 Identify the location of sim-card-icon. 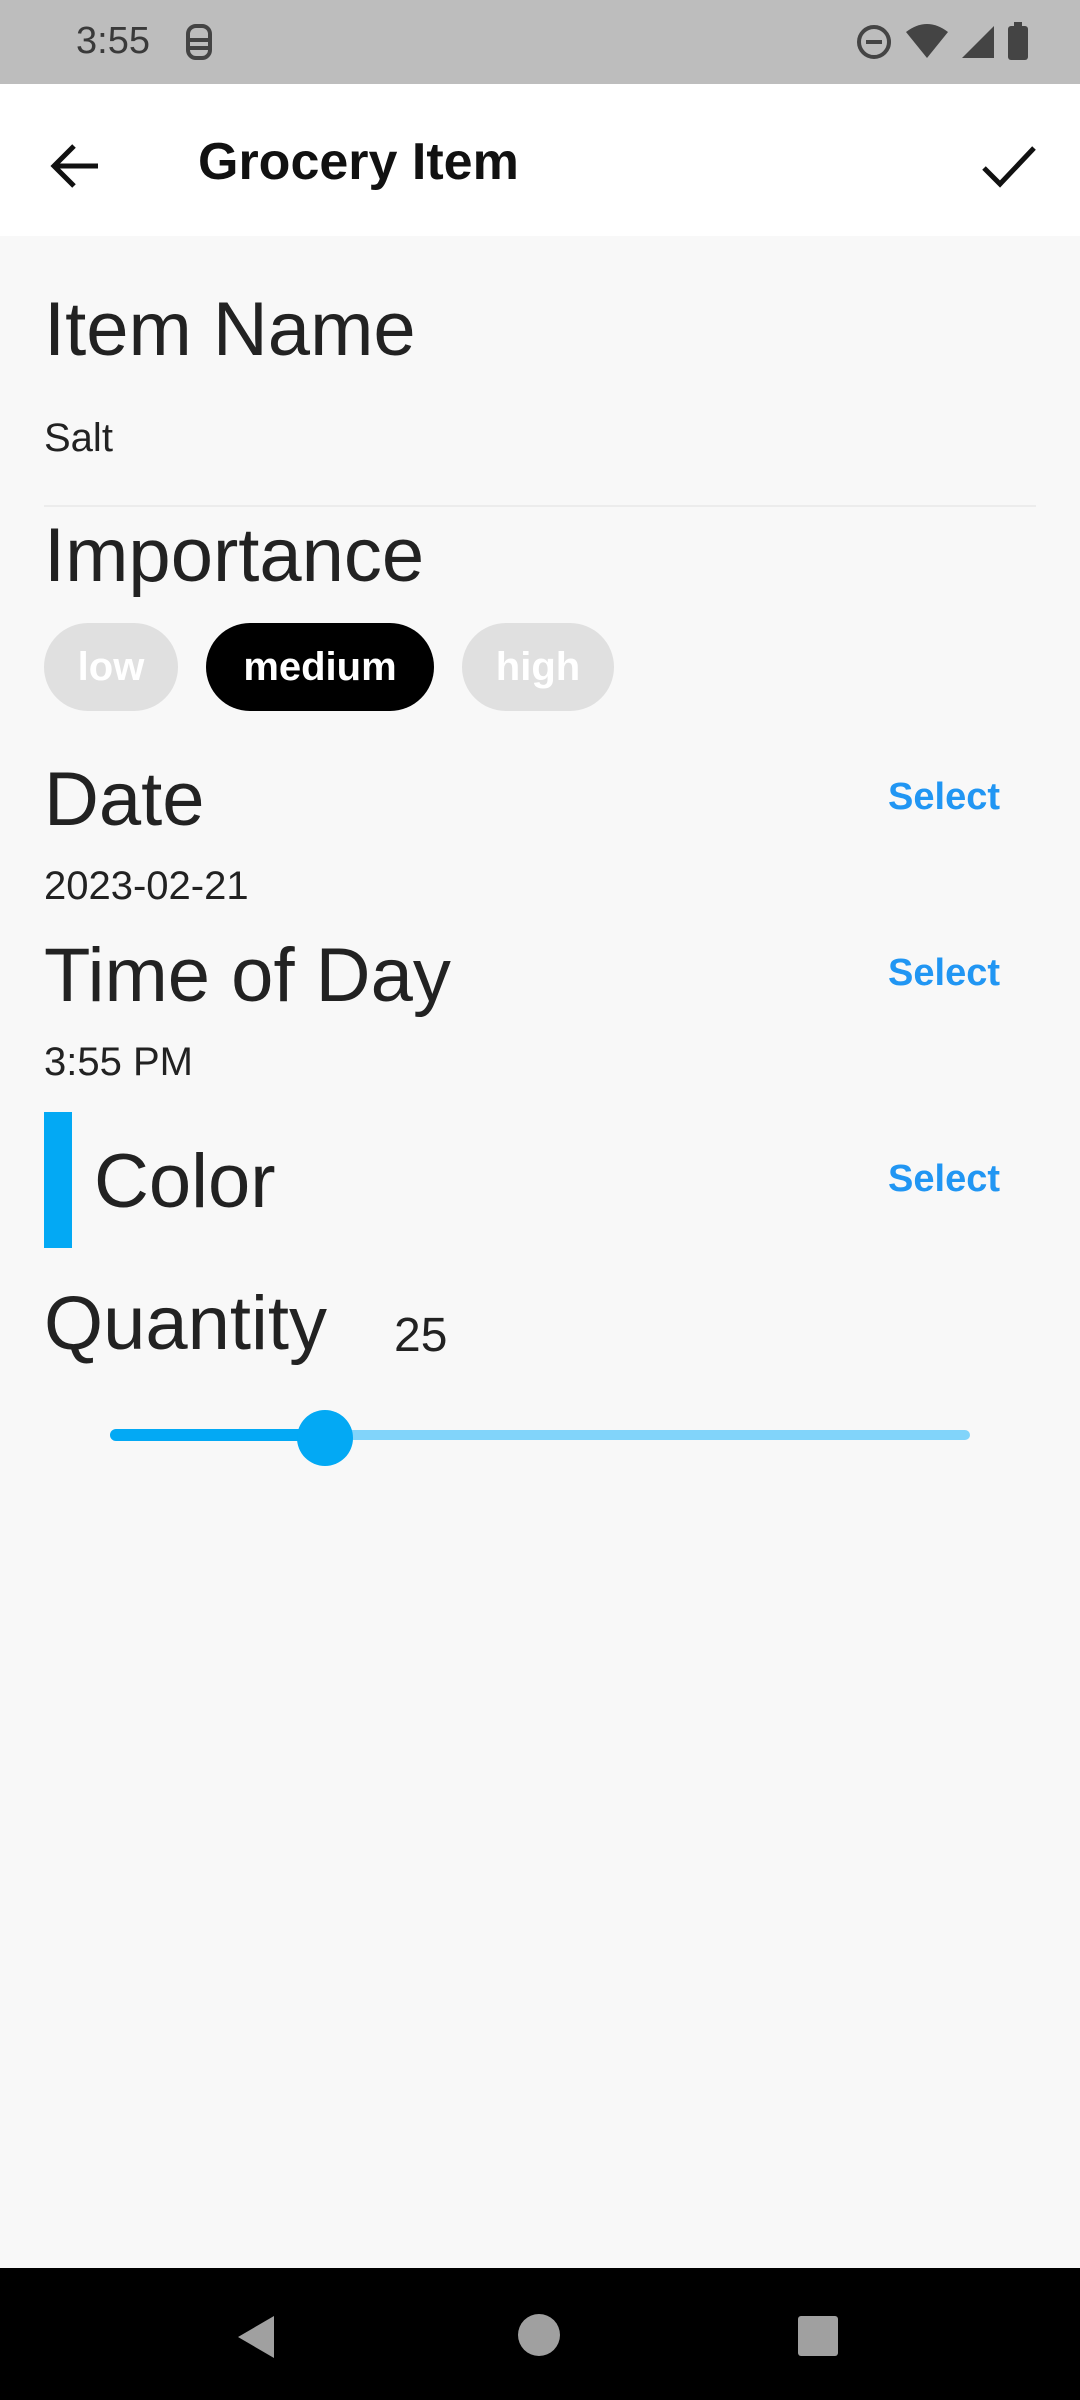
(199, 44).